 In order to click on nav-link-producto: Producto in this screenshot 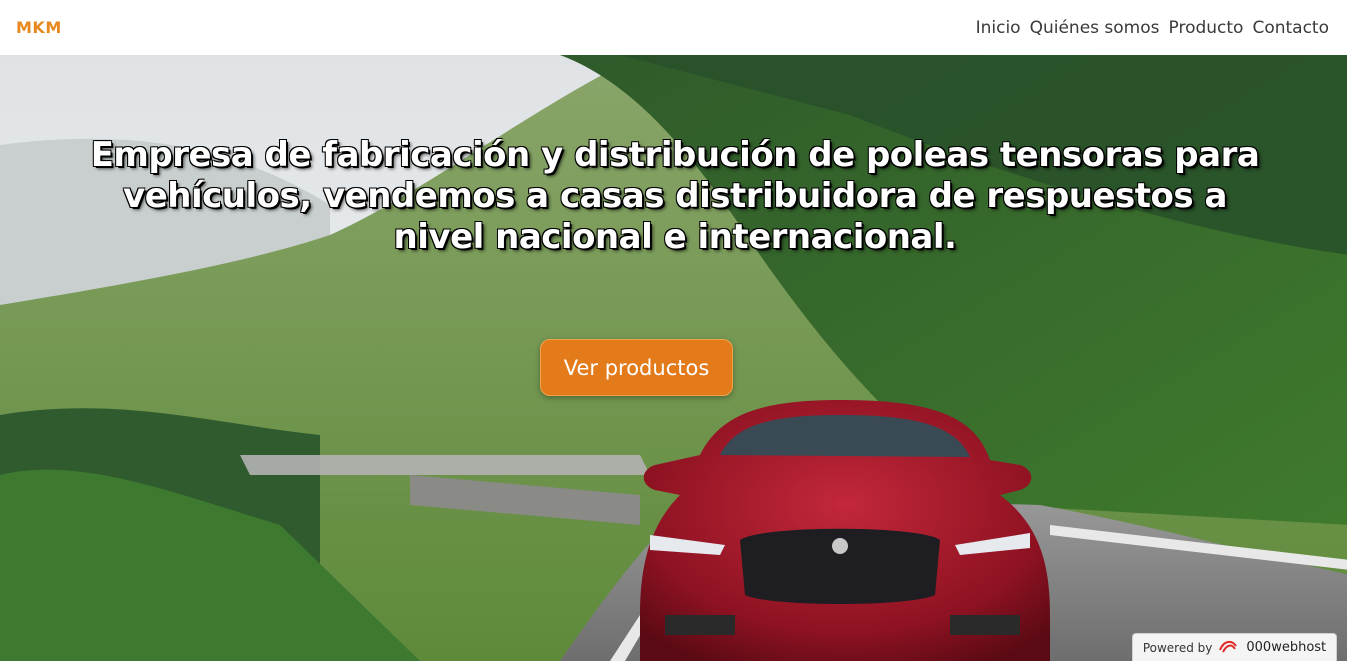, I will do `click(1206, 28)`.